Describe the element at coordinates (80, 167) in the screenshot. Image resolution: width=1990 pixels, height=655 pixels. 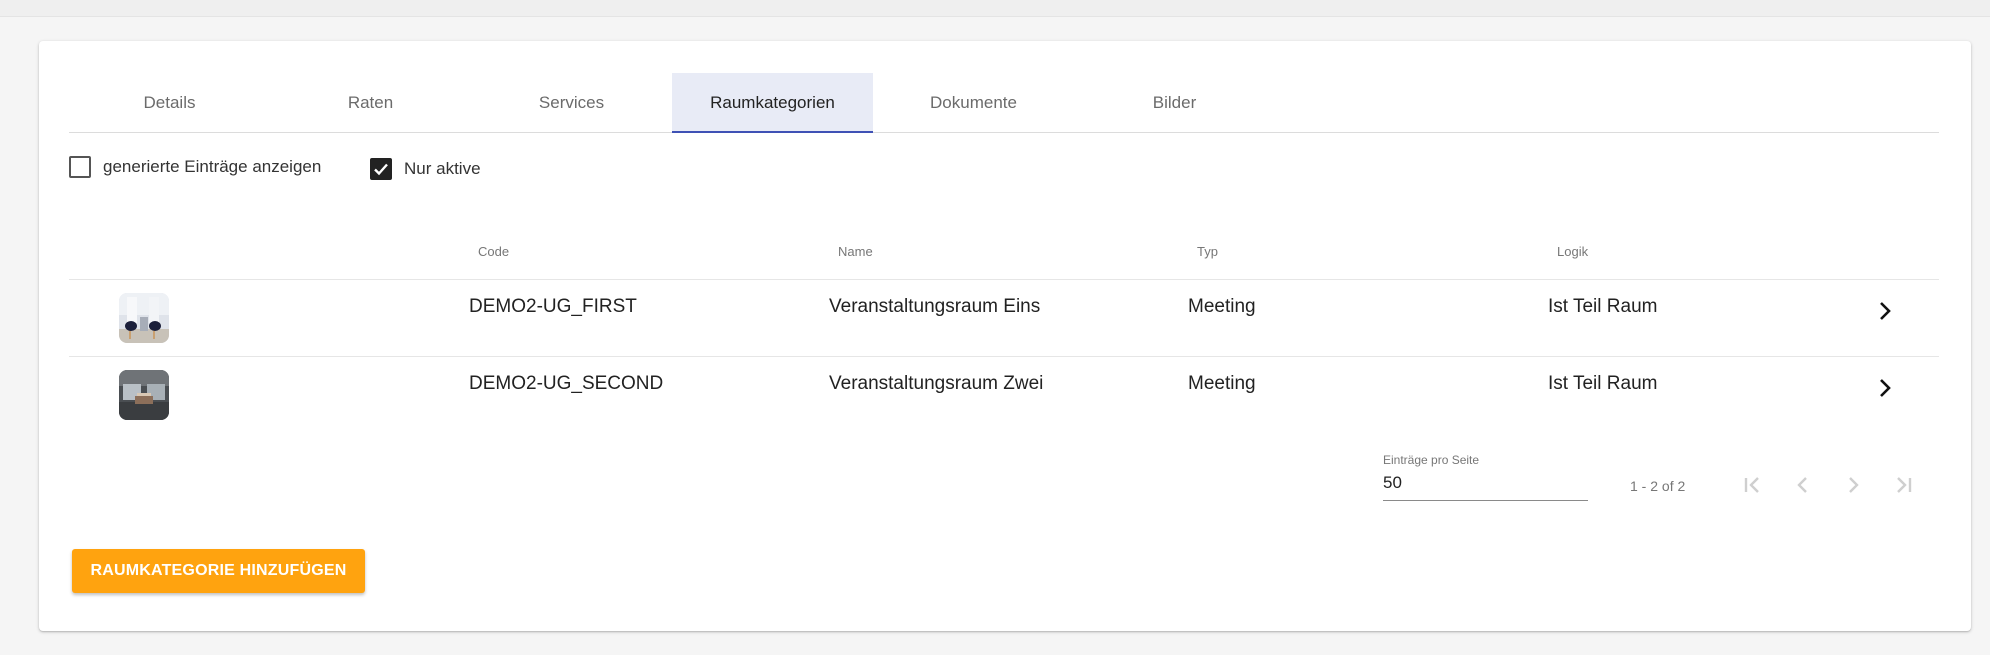
I see `checkbox-unchecked-icon` at that location.